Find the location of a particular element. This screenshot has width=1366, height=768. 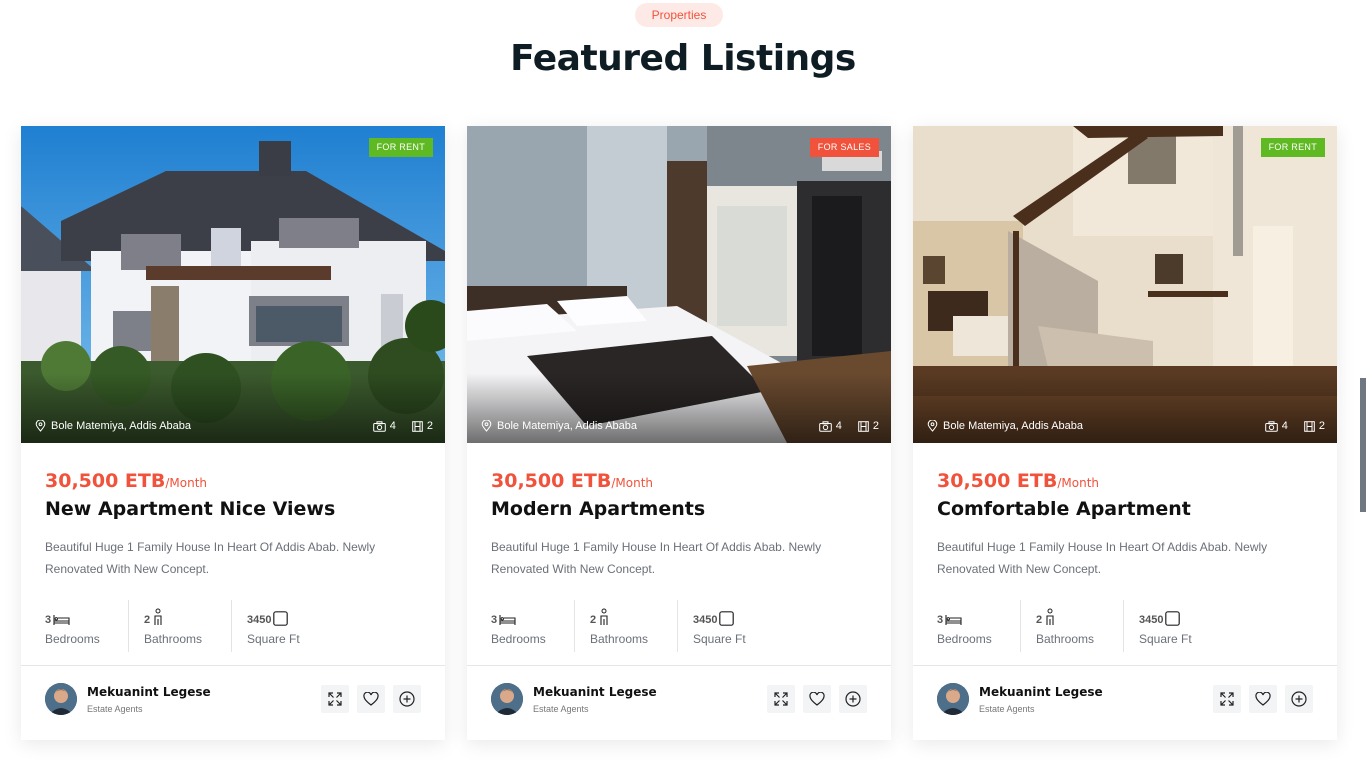

listing-title: Modern Apartments is located at coordinates (598, 509).